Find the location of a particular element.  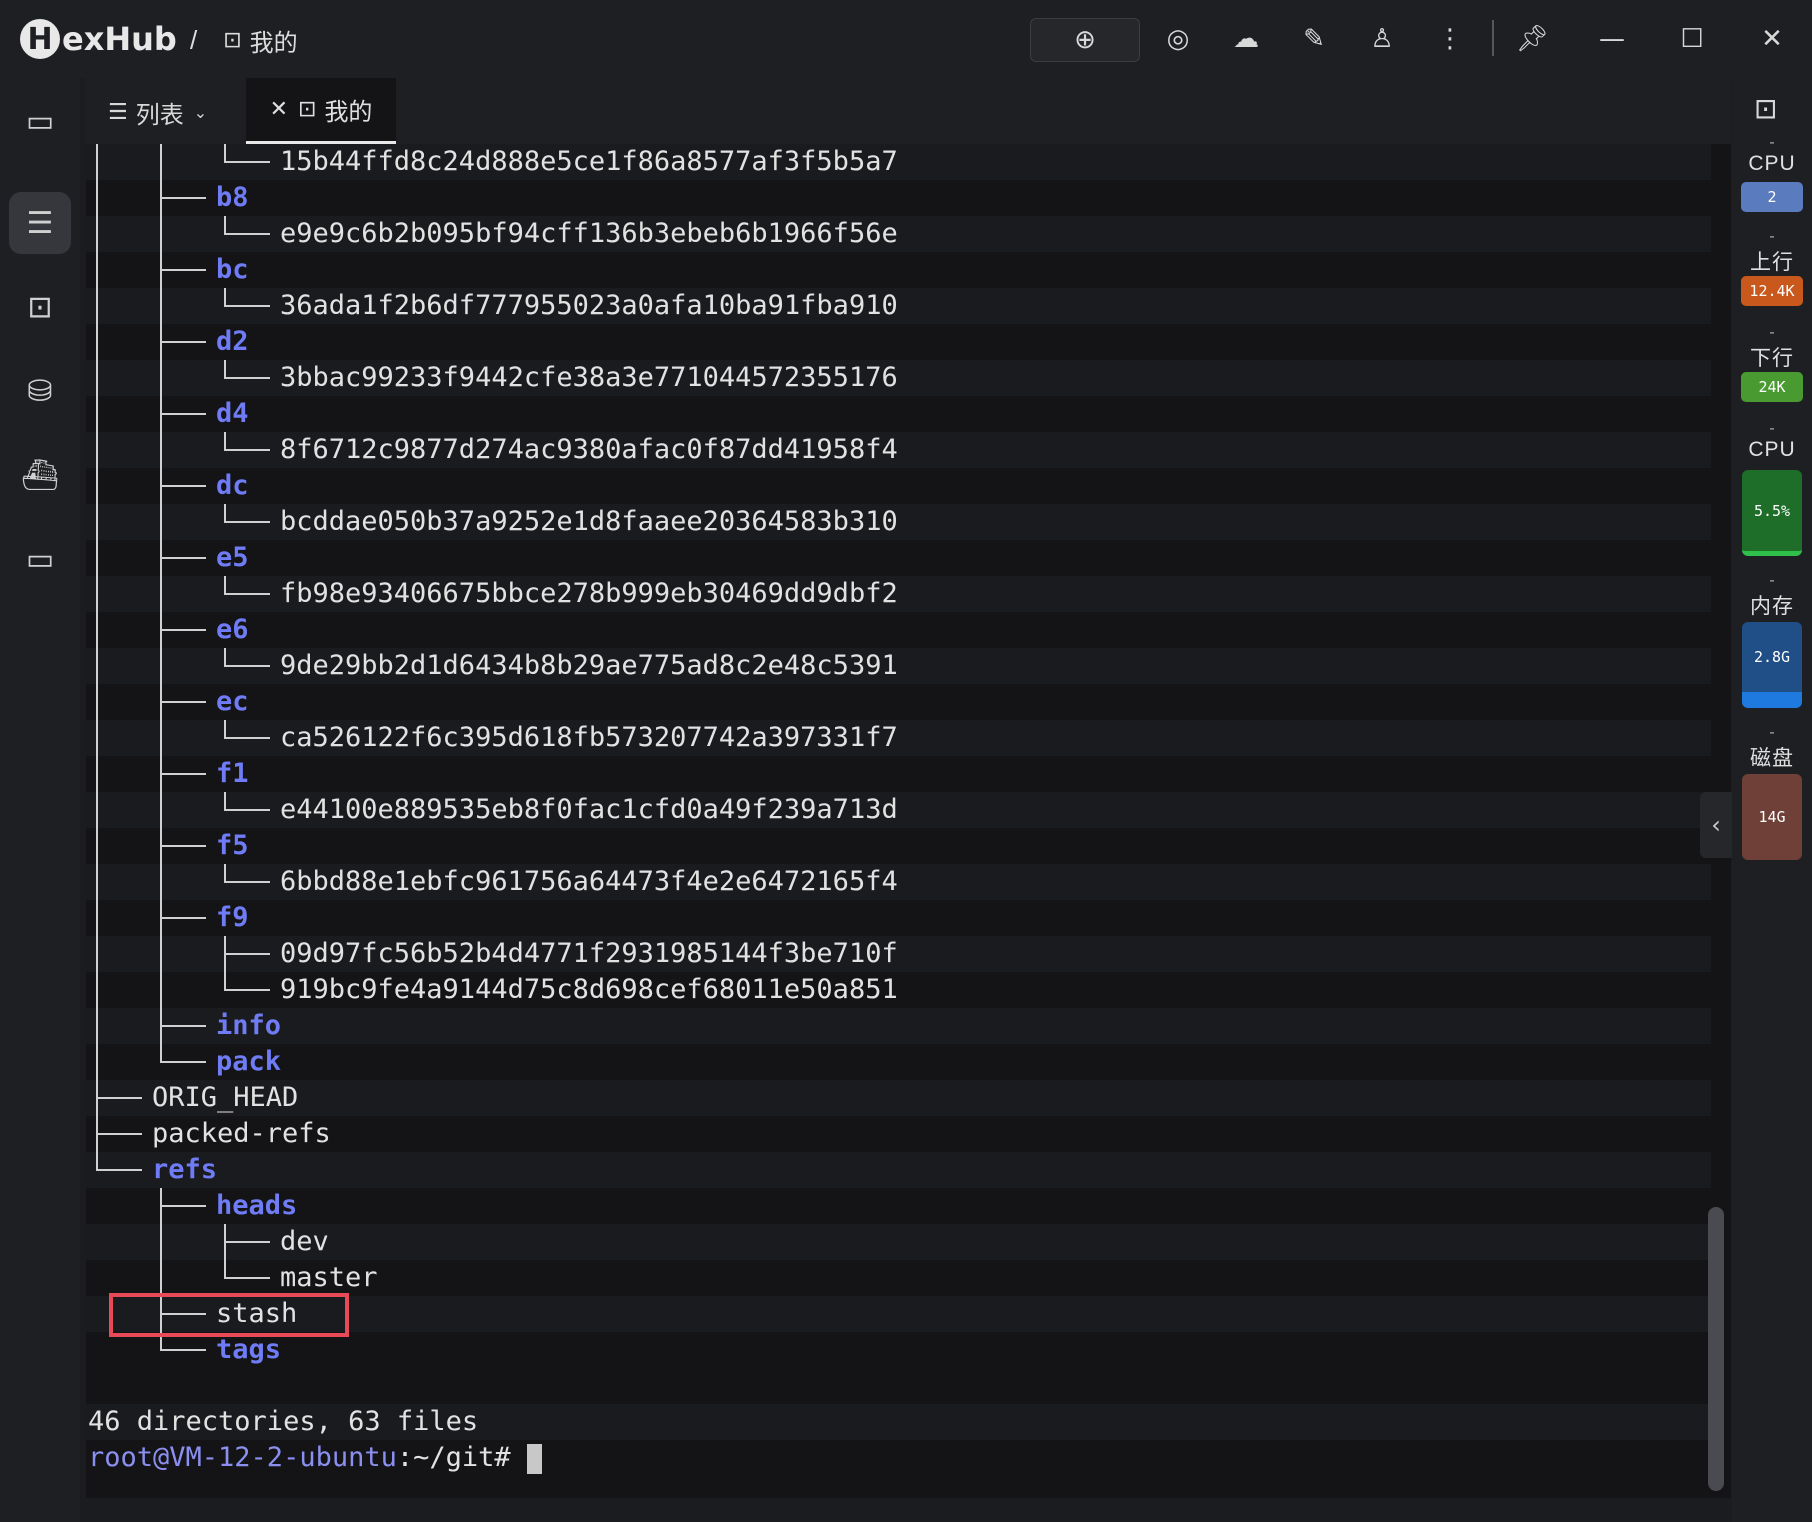

tree-file-row: ORIG_HEAD is located at coordinates (898, 1098).